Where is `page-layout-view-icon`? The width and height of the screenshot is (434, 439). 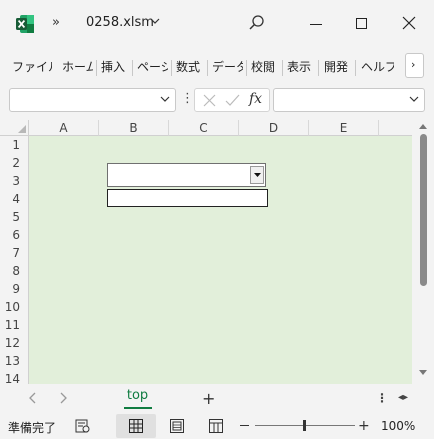
page-layout-view-icon is located at coordinates (177, 426).